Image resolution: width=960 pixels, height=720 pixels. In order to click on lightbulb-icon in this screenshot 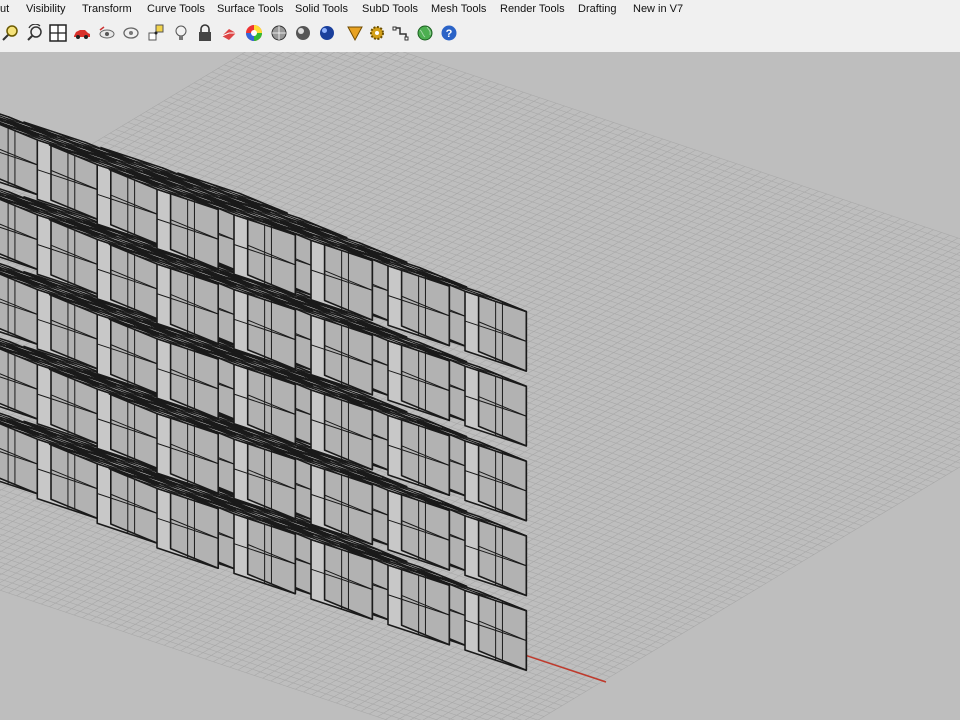, I will do `click(181, 33)`.